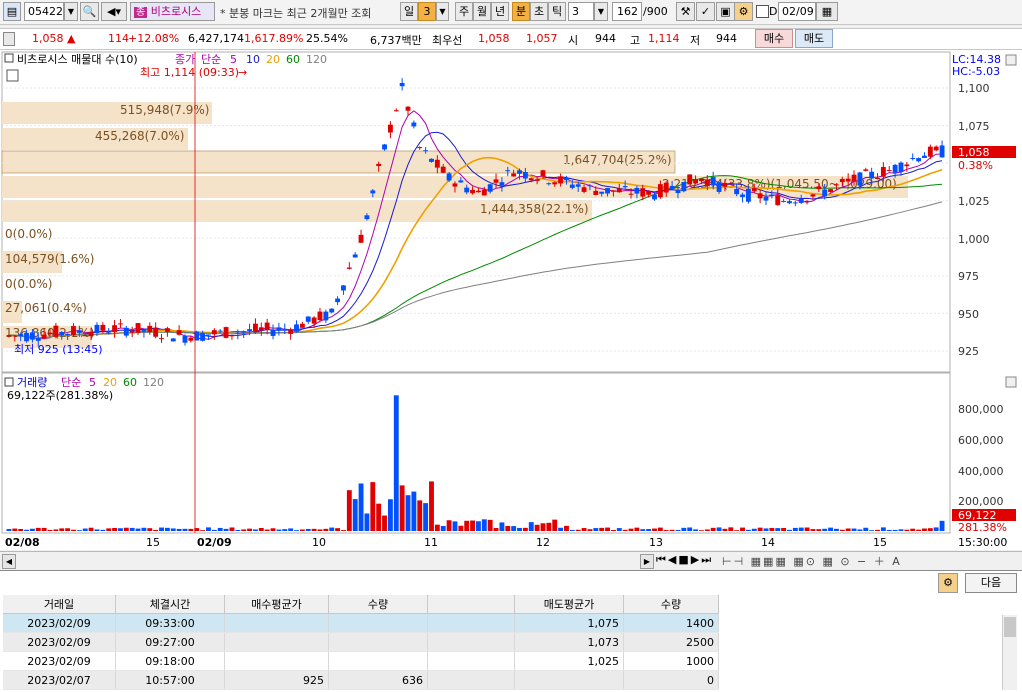 This screenshot has width=1022, height=692. Describe the element at coordinates (981, 471) in the screenshot. I see `vol-y-tick: 400,000` at that location.